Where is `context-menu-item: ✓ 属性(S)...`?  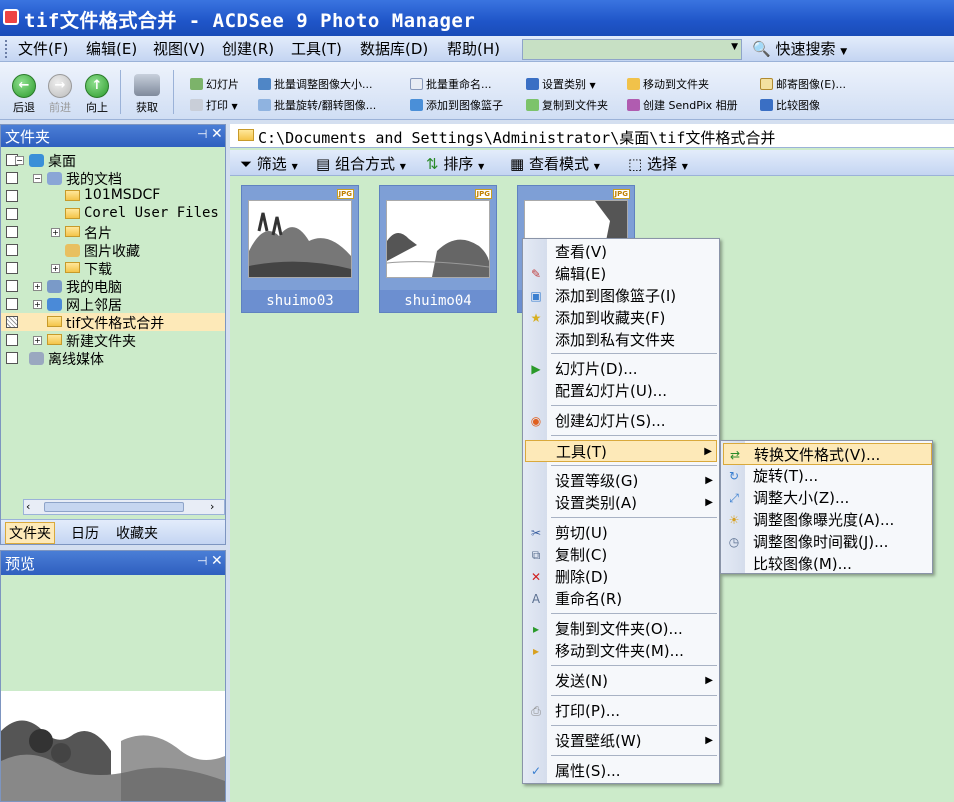
context-menu-item: ✓ 属性(S)... is located at coordinates (621, 771).